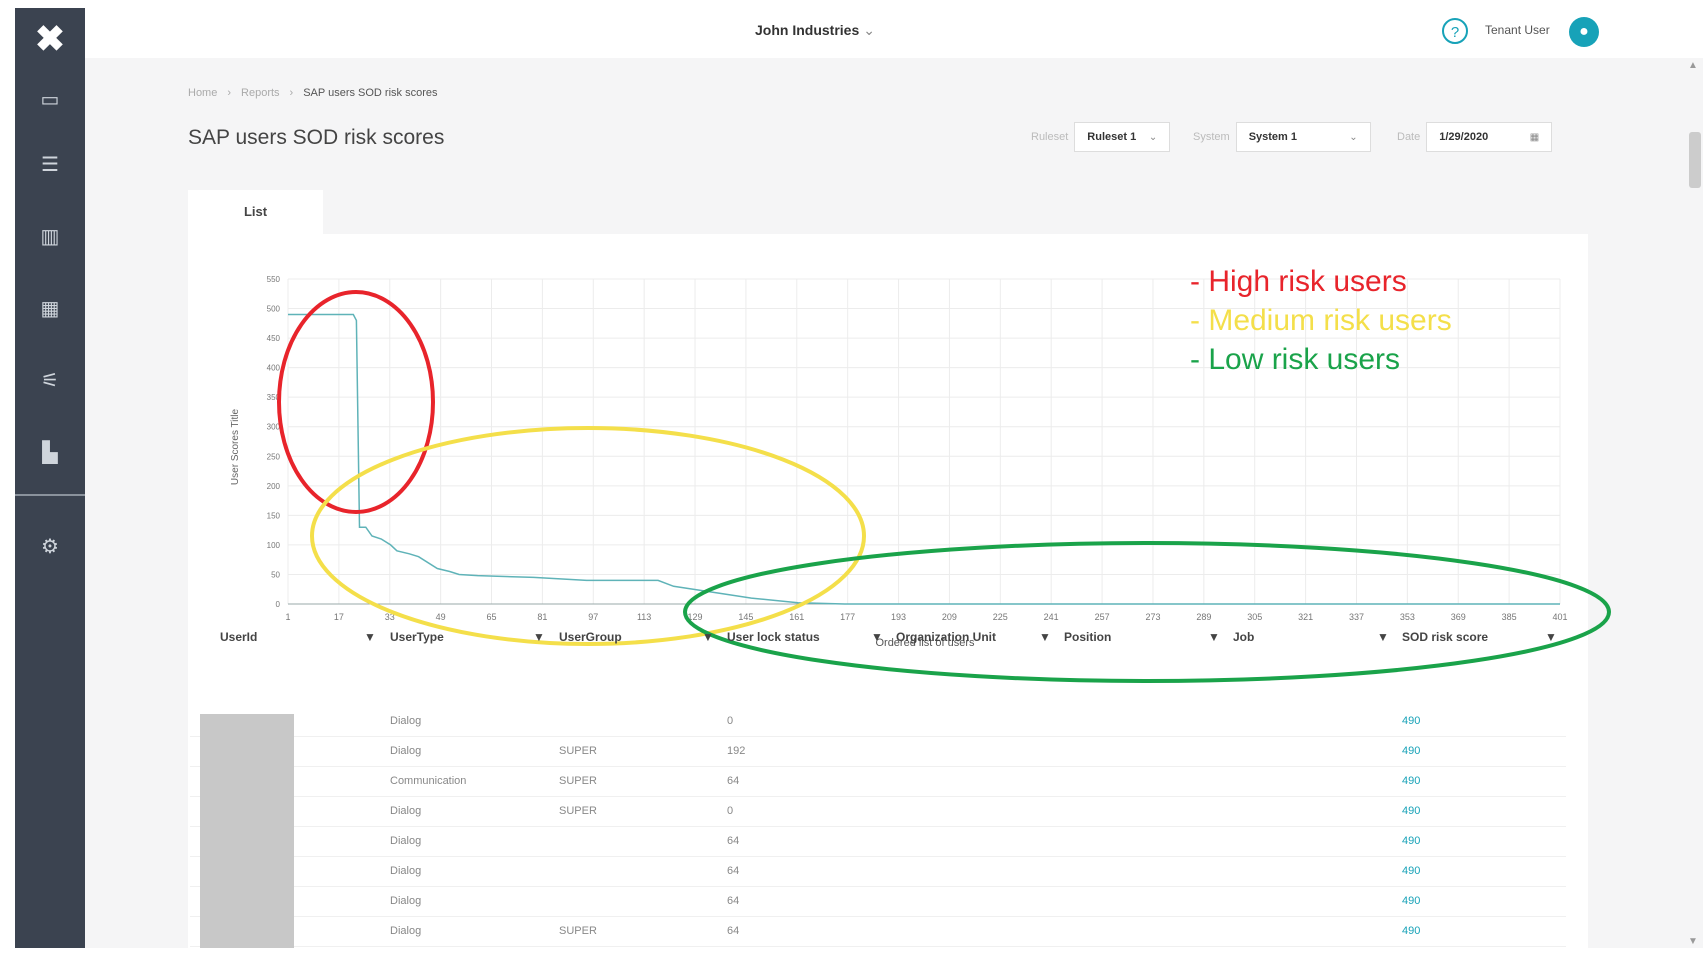 This screenshot has width=1703, height=954. Describe the element at coordinates (238, 637) in the screenshot. I see `column-header: UserId` at that location.